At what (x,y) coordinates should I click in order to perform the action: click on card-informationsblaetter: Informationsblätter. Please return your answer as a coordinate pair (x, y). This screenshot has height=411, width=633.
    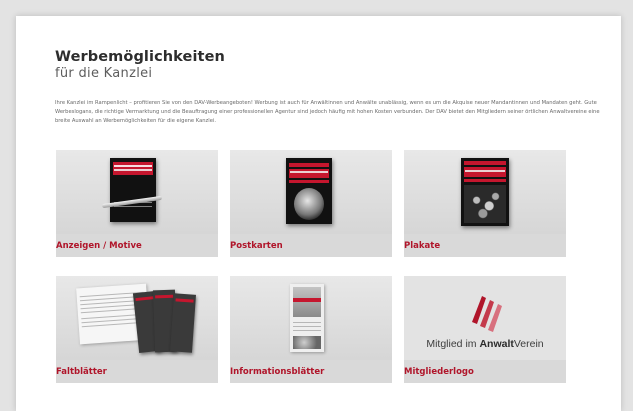
    Looking at the image, I should click on (311, 329).